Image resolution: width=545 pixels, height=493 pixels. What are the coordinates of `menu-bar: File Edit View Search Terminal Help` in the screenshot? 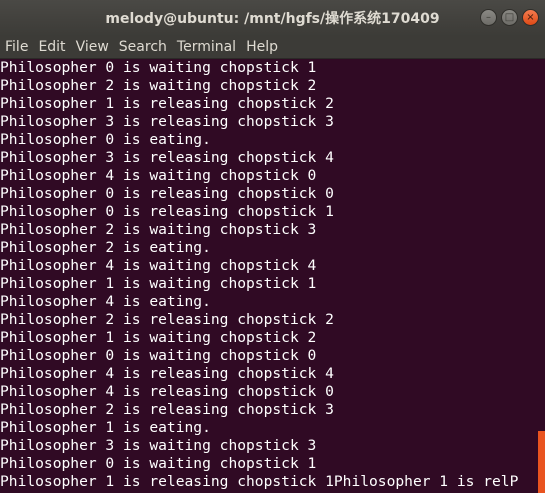 It's located at (272, 47).